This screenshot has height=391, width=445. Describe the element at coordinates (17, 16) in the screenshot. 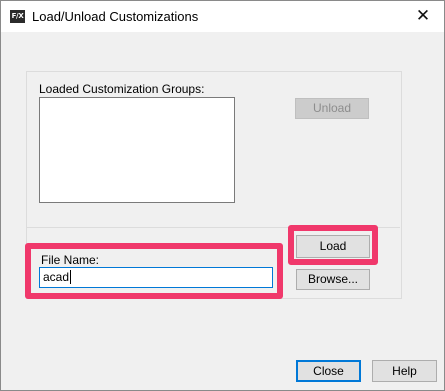

I see `app-icon: F/X` at that location.